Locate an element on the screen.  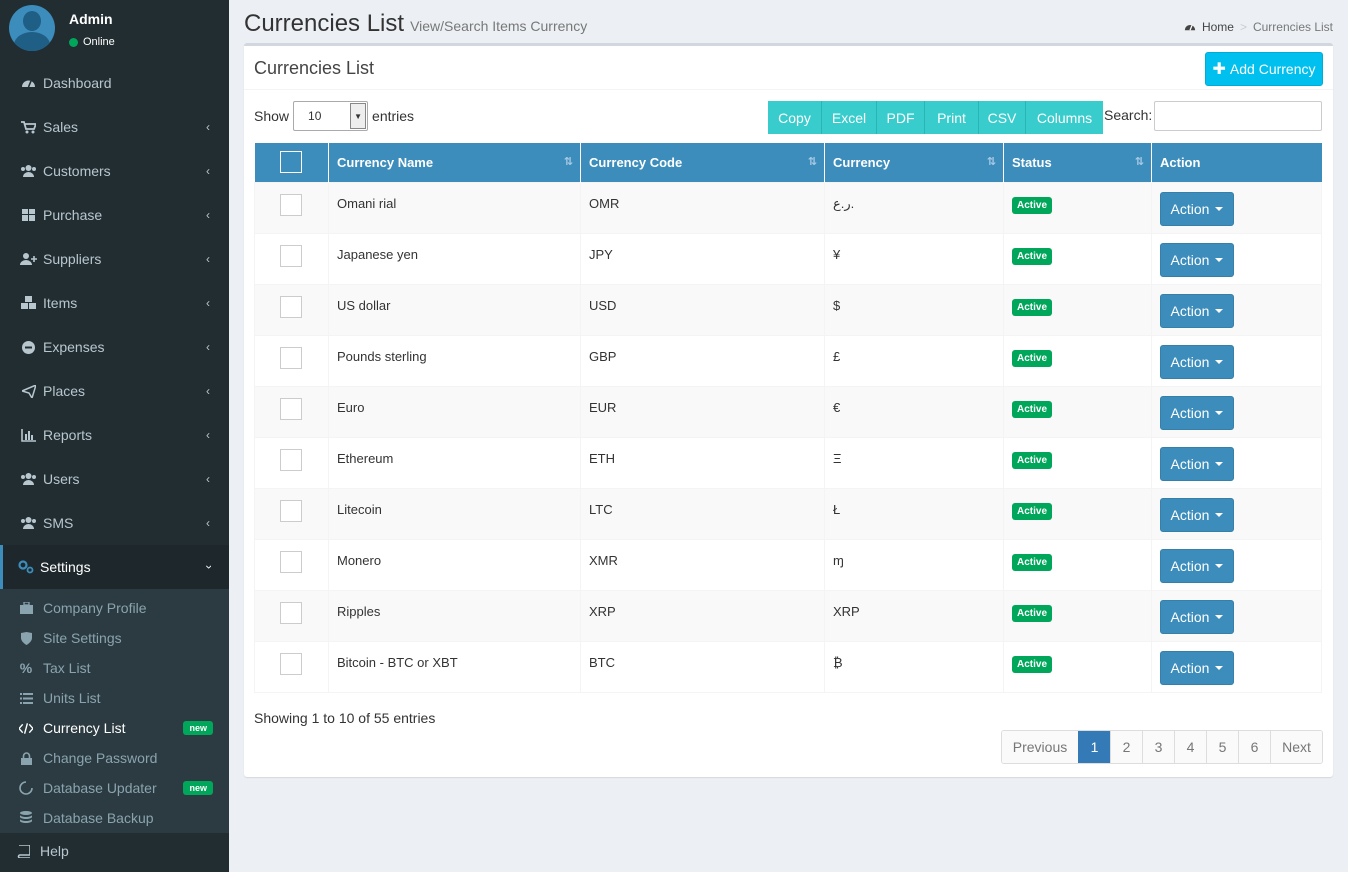
table-row: Ethereum ETH Ξ Active Action is located at coordinates (788, 462).